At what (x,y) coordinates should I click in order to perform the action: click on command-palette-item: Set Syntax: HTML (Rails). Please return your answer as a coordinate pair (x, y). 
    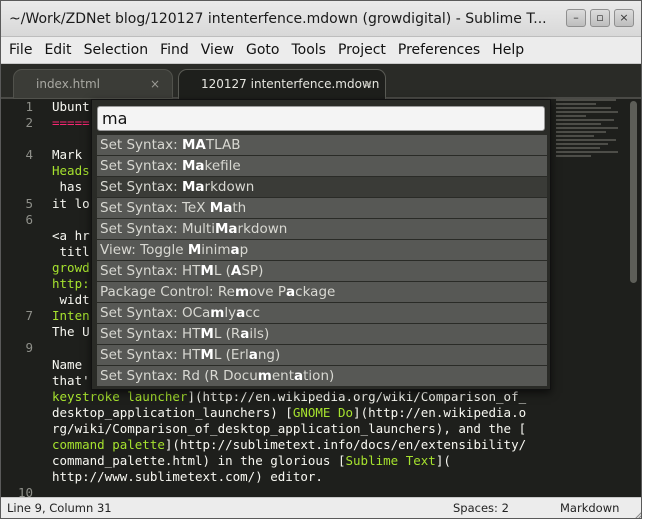
    Looking at the image, I should click on (322, 334).